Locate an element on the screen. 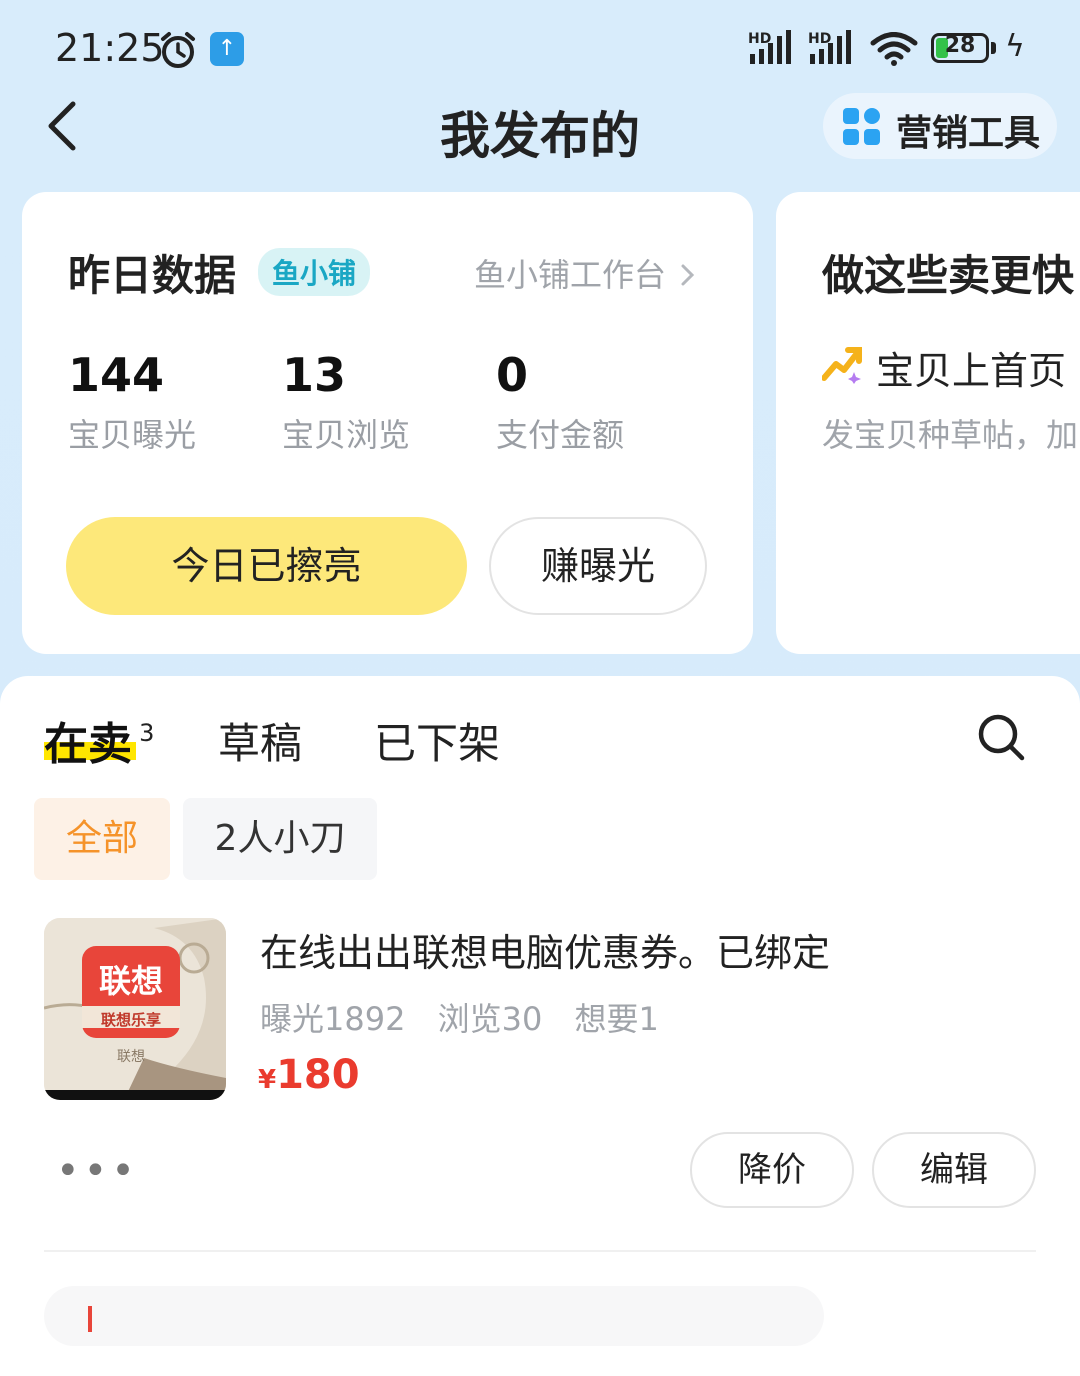  stat-exposure-label: 宝贝曝光 is located at coordinates (132, 435).